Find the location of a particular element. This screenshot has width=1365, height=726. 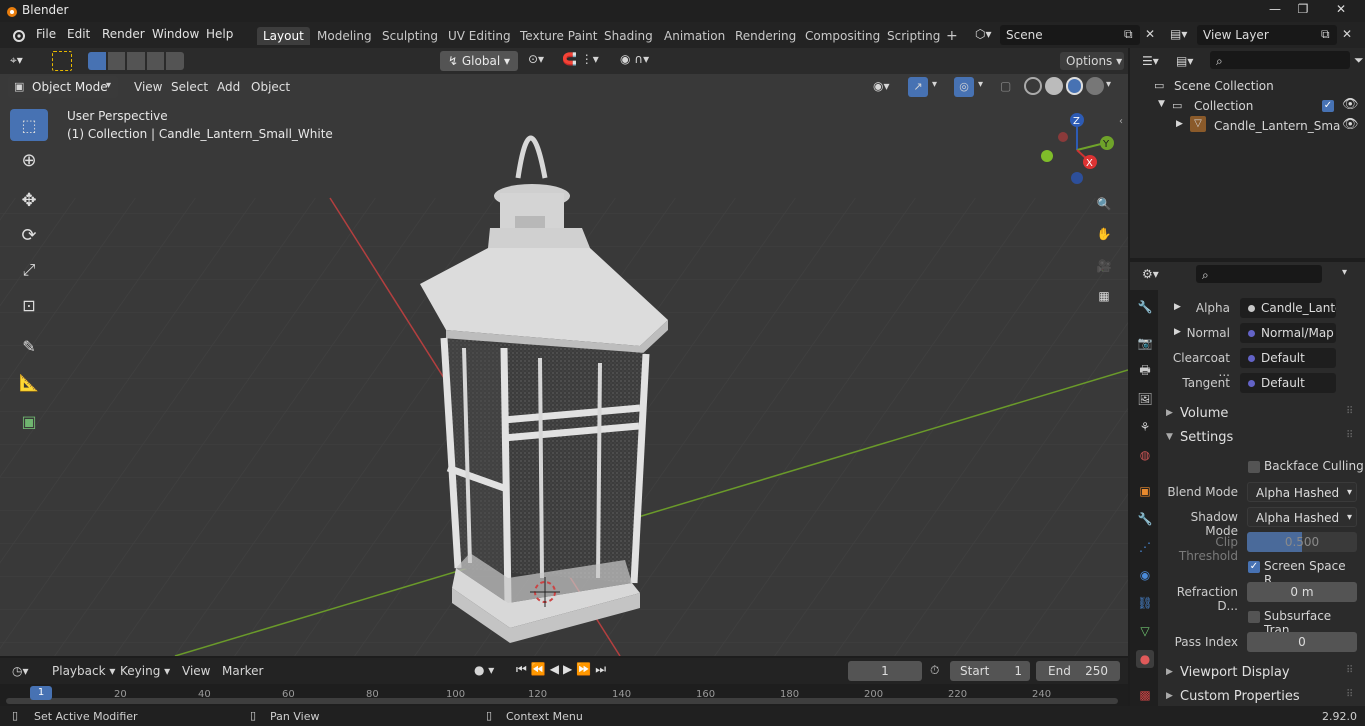

section-viewport-display: Viewport Display is located at coordinates (1235, 672).